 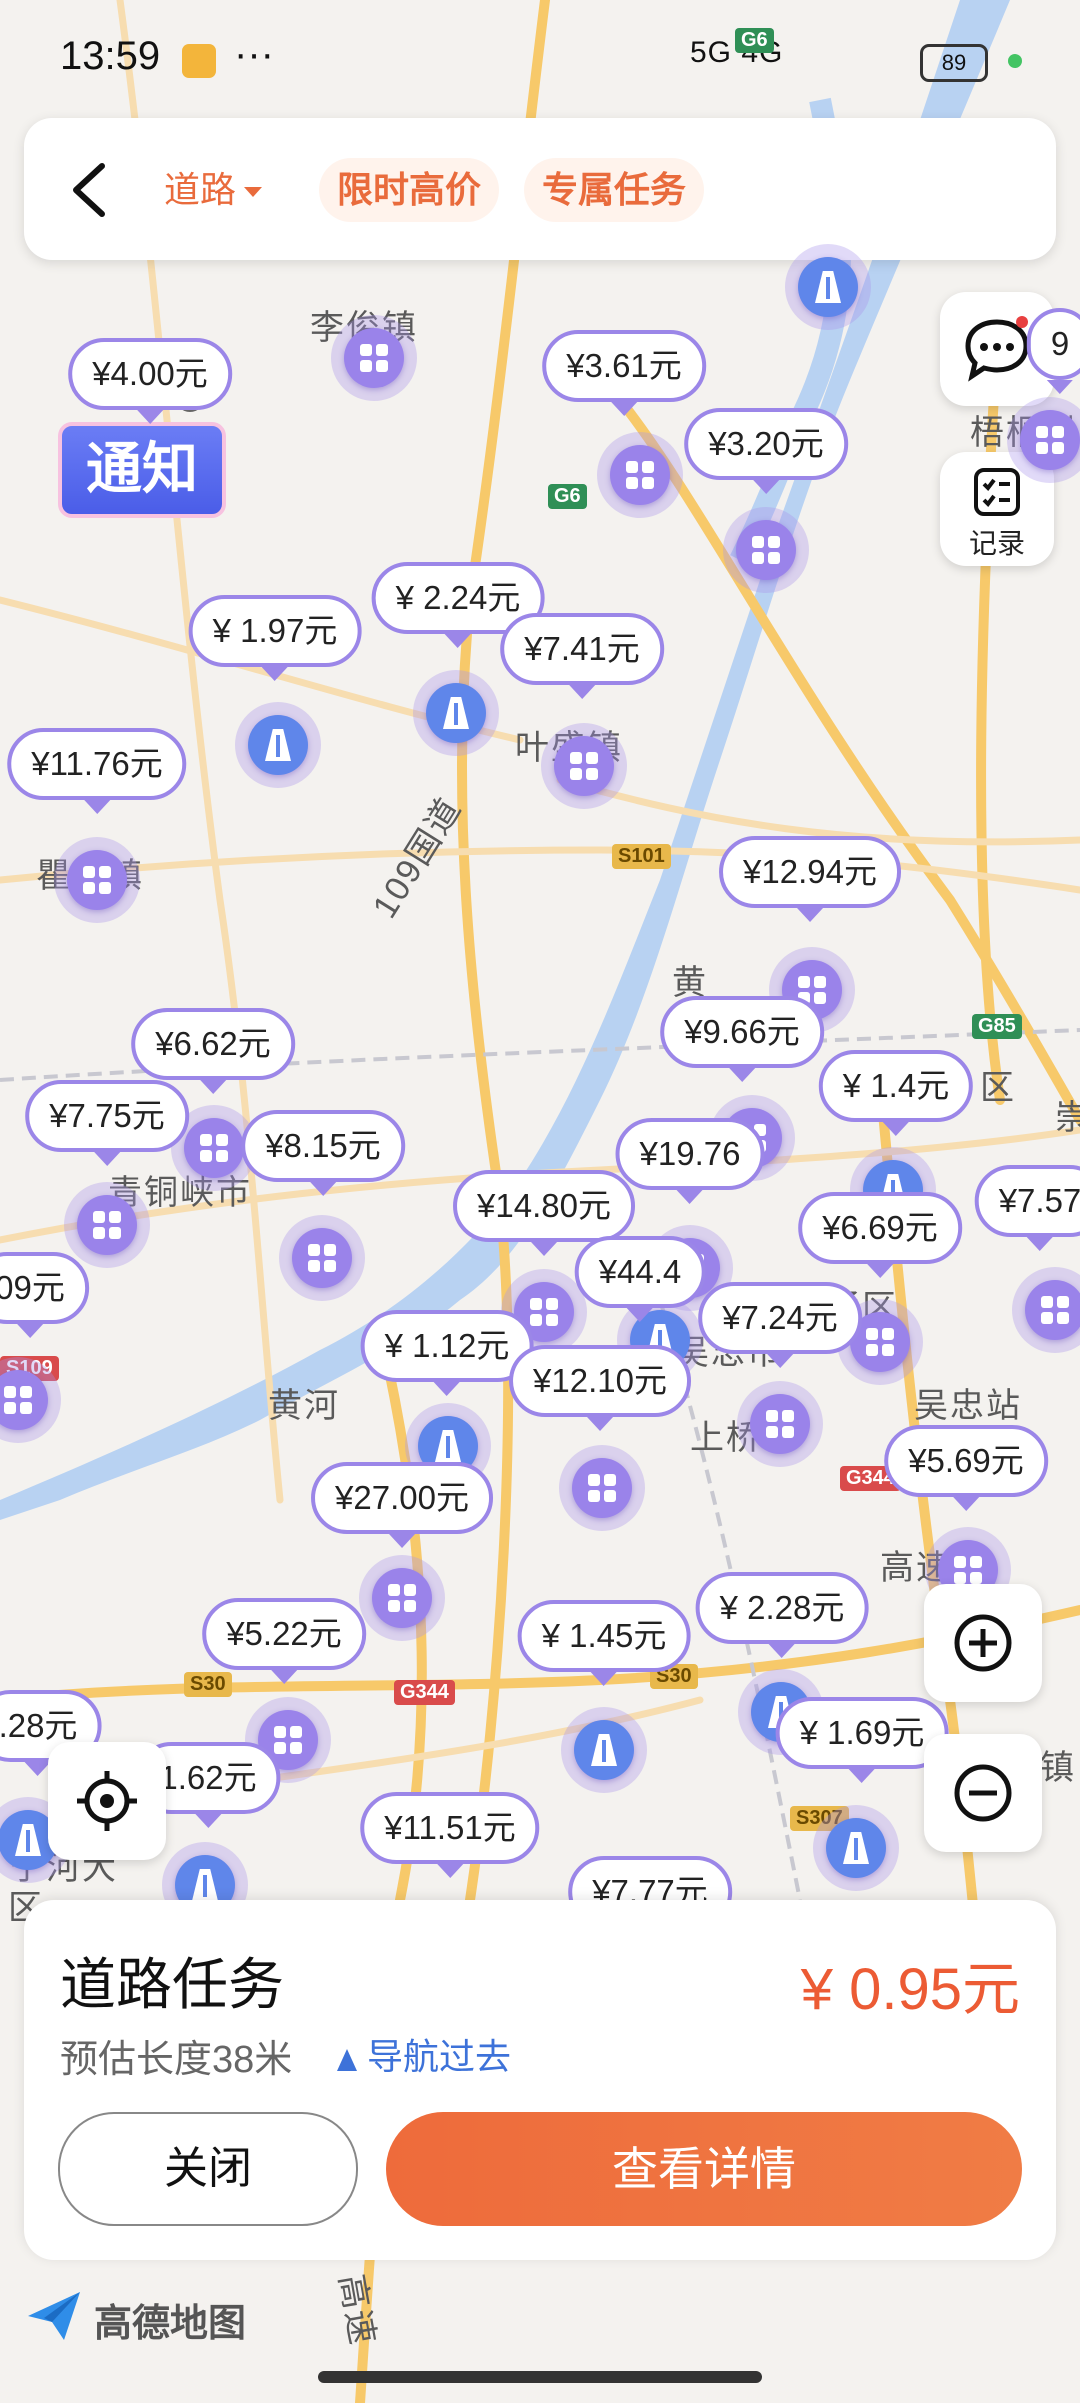 I want to click on price-bubble: ¥8.15元, so click(x=323, y=1153).